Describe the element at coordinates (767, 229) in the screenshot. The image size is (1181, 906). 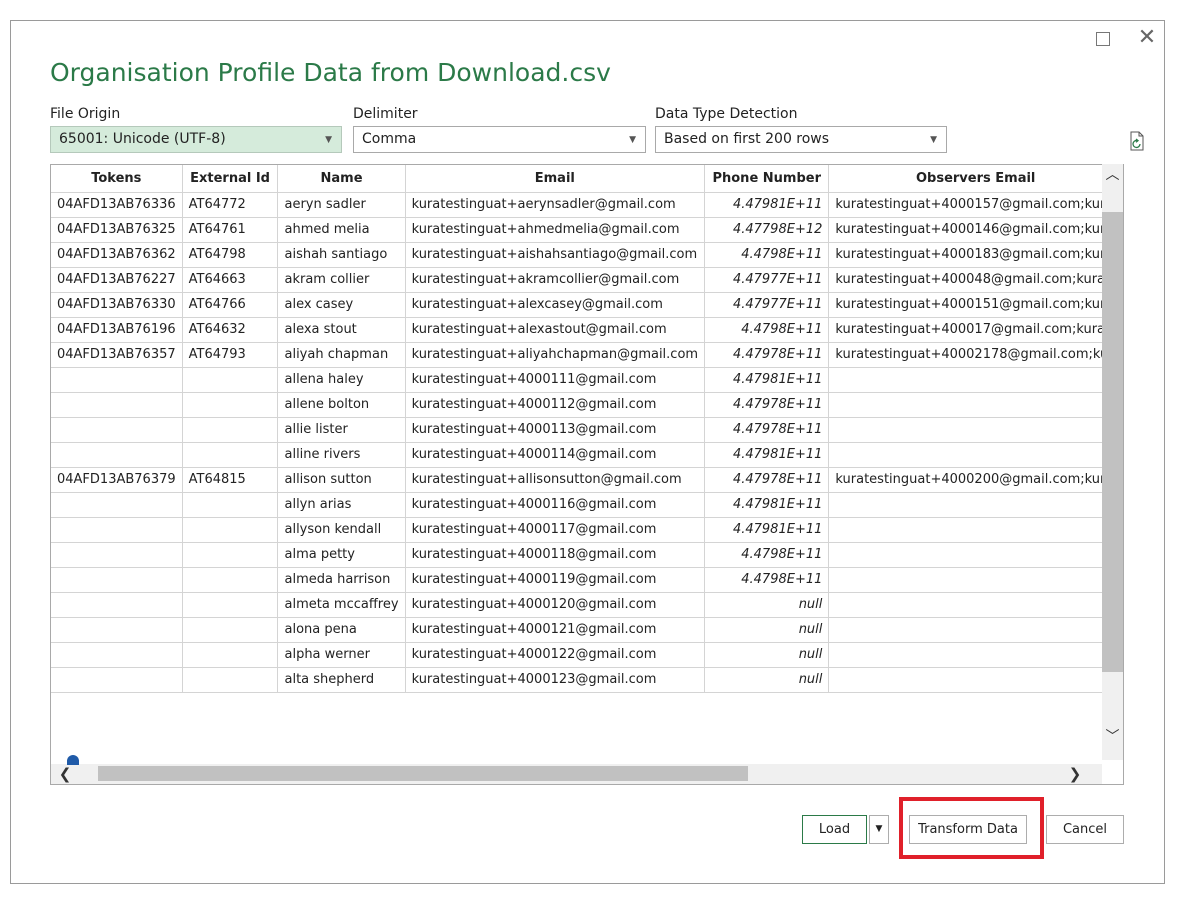
I see `table-cell: 4.47798E+12` at that location.